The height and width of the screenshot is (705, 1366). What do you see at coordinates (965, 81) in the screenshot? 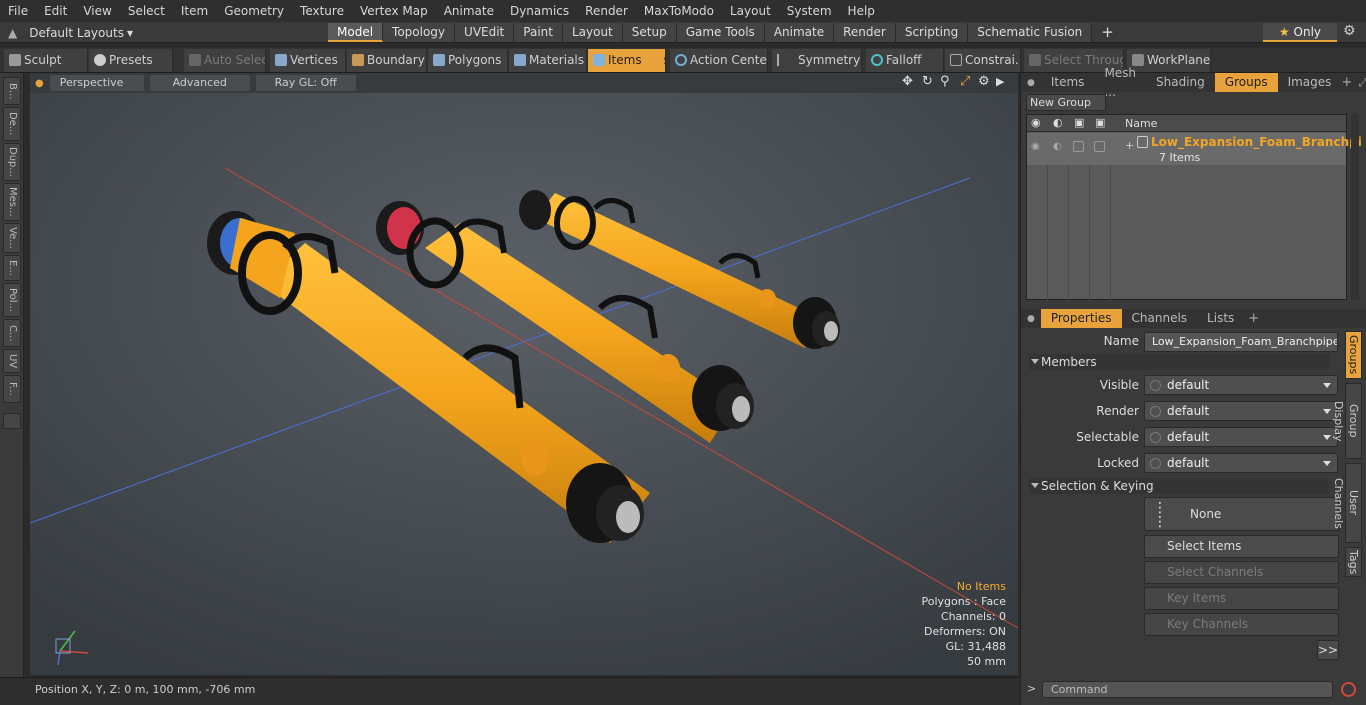
I see `maximize-view-icon: ⤢` at bounding box center [965, 81].